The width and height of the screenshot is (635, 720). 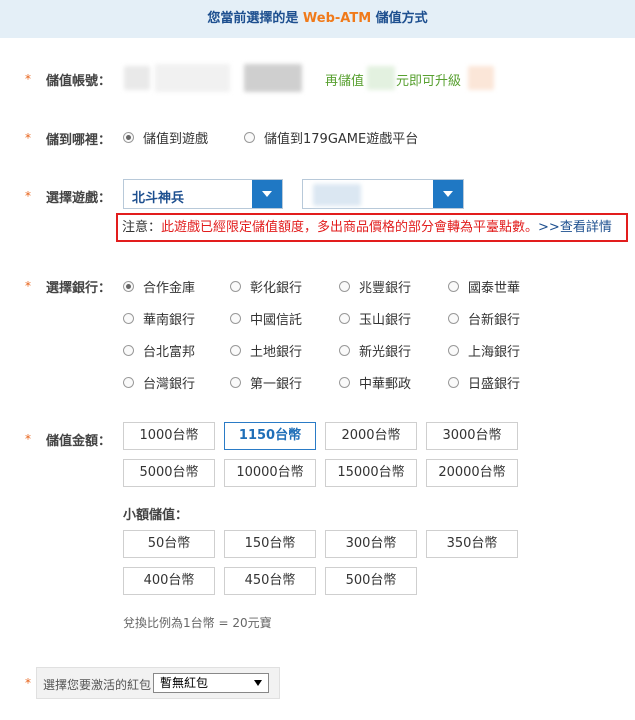 I want to click on radio-label: 台北富邦, so click(x=169, y=352).